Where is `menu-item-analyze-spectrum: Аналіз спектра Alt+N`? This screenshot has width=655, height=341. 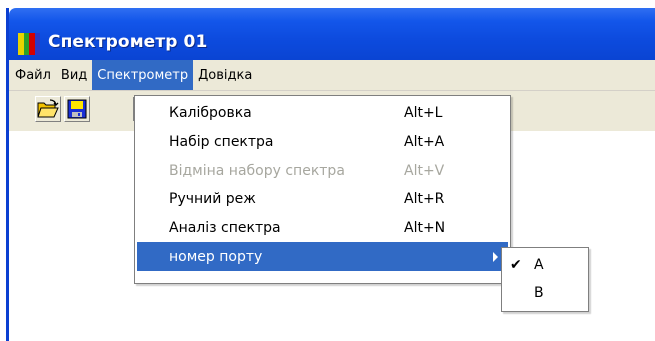 menu-item-analyze-spectrum: Аналіз спектра Alt+N is located at coordinates (322, 228).